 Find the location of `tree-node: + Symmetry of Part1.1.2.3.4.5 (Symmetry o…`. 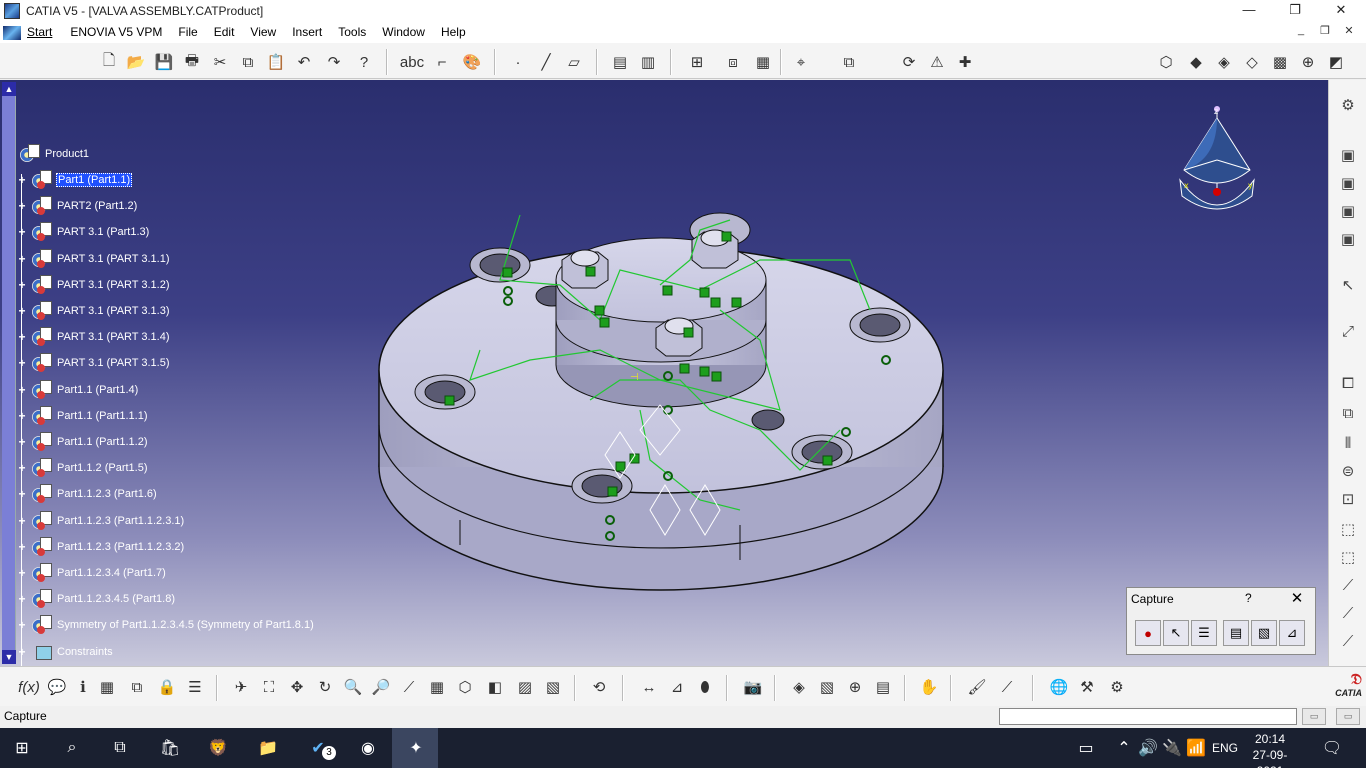

tree-node: + Symmetry of Part1.1.2.3.4.5 (Symmetry o… is located at coordinates (165, 625).